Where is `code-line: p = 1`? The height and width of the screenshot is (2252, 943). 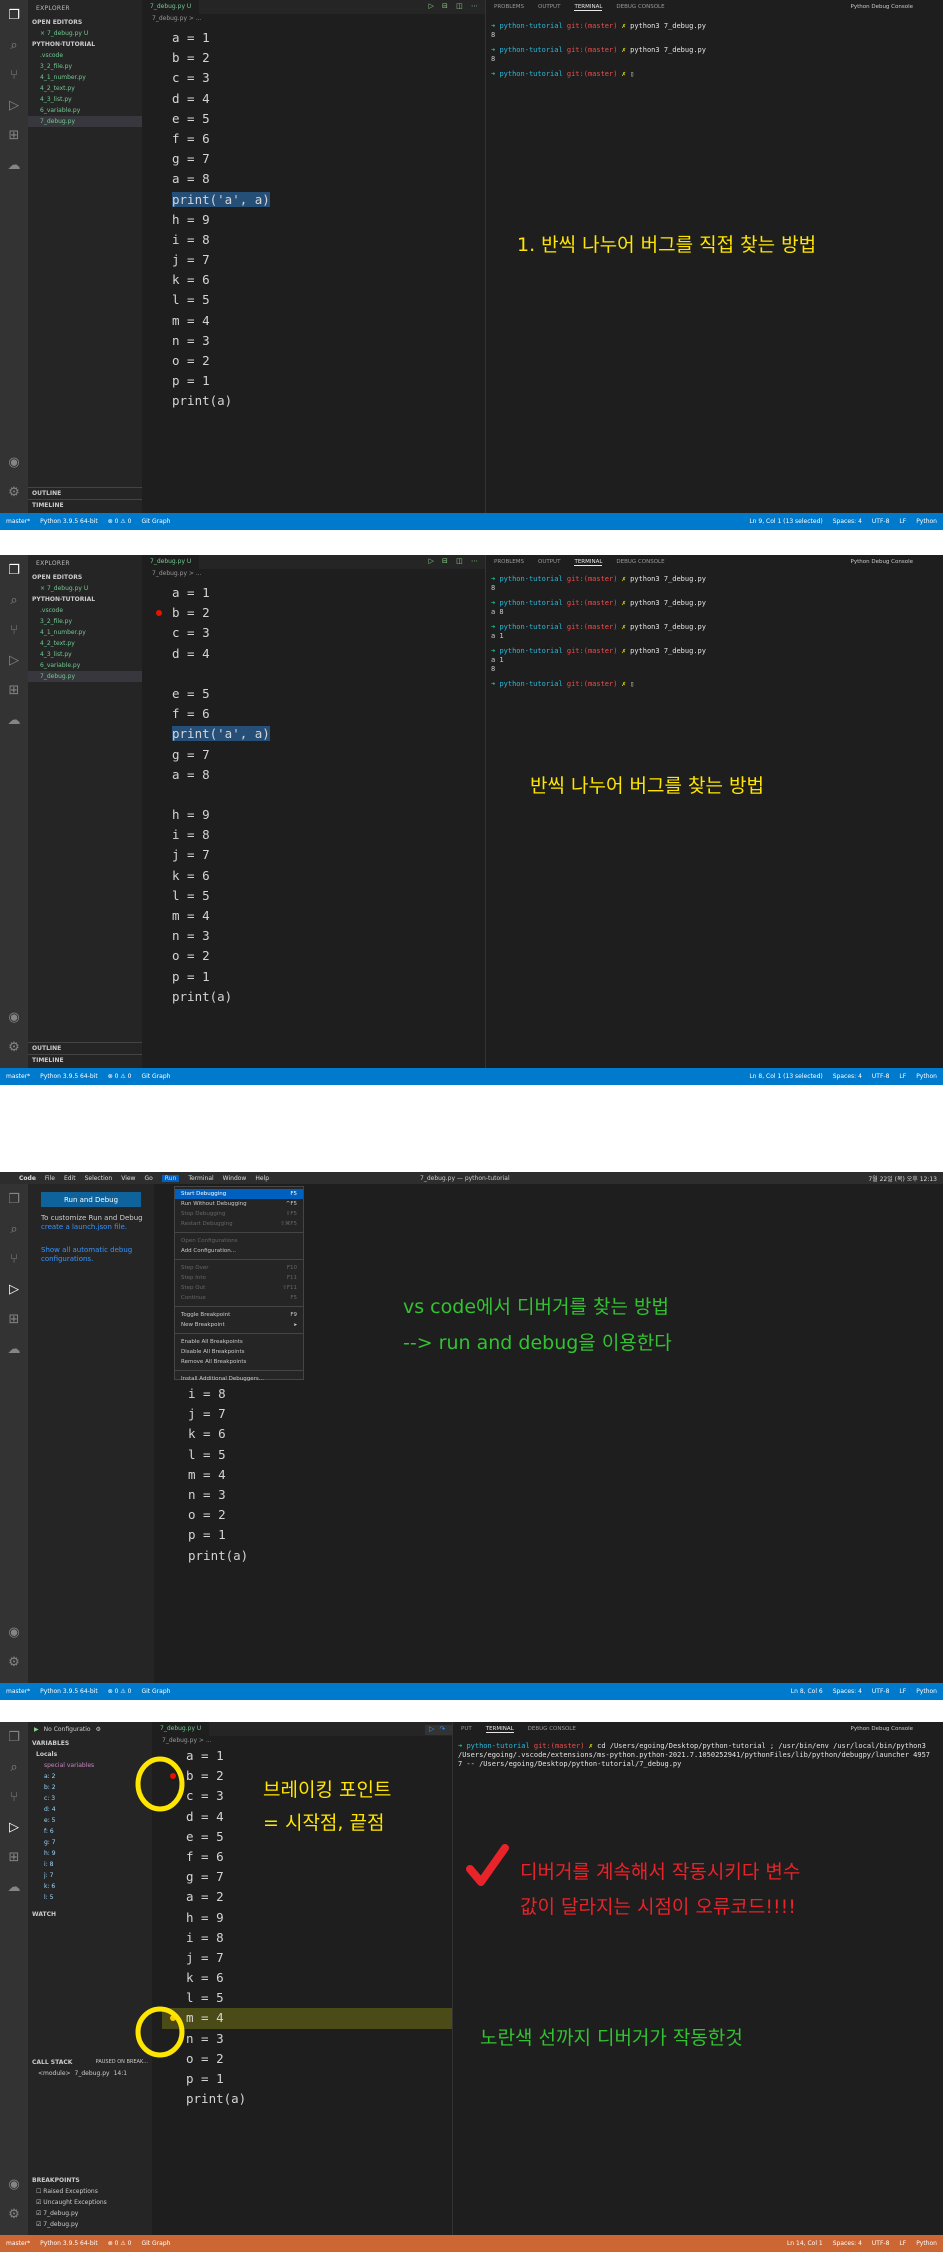
code-line: p = 1 is located at coordinates (206, 1535).